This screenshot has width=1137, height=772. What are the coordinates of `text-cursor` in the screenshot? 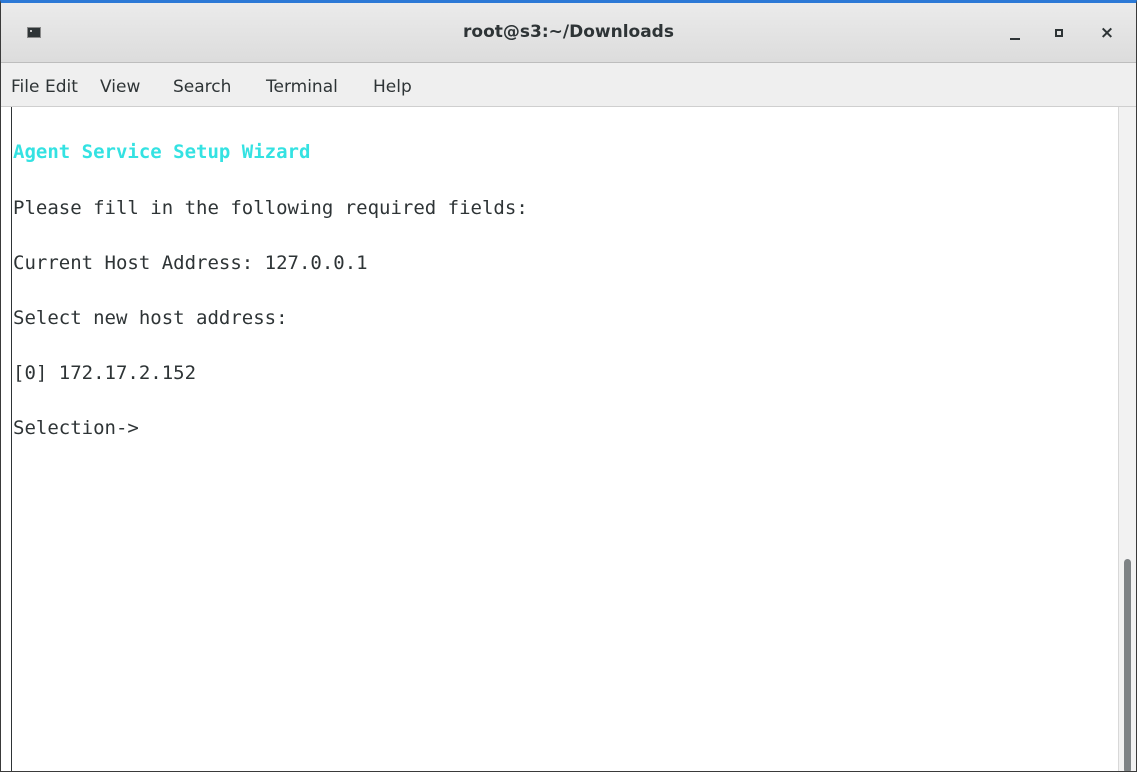 It's located at (11, 439).